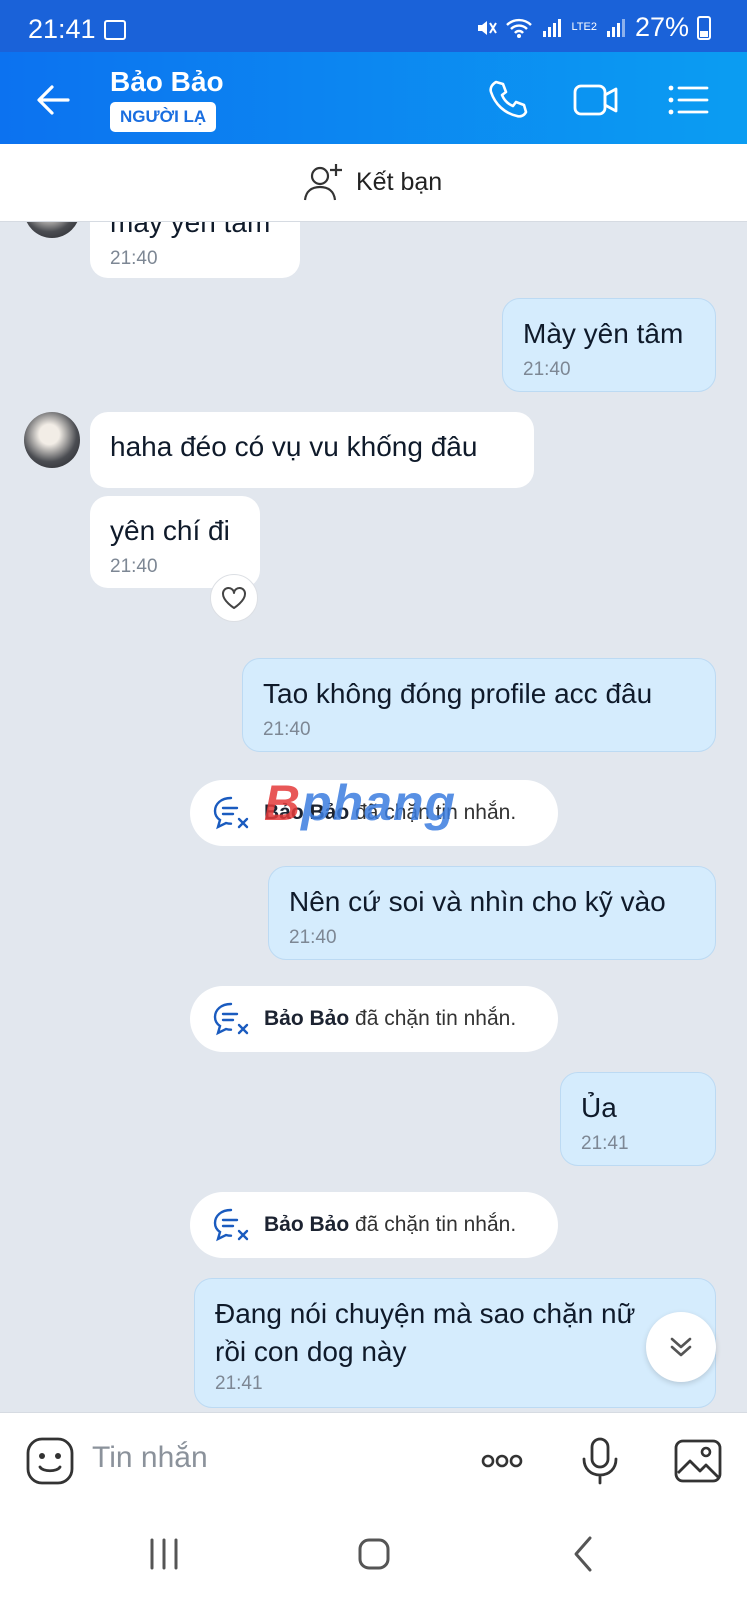 The height and width of the screenshot is (1600, 747). I want to click on message-text: yên chí đi, so click(170, 530).